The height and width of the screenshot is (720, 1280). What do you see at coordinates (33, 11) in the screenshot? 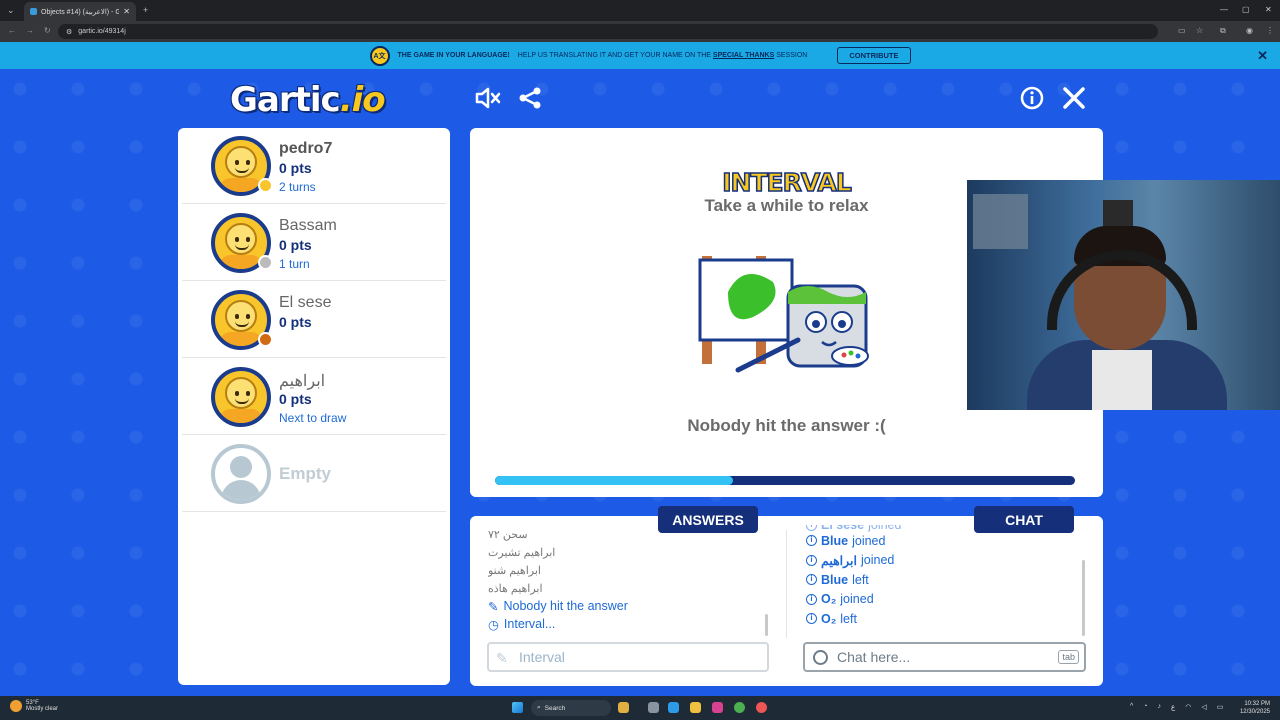
I see `gartic-favicon-icon` at bounding box center [33, 11].